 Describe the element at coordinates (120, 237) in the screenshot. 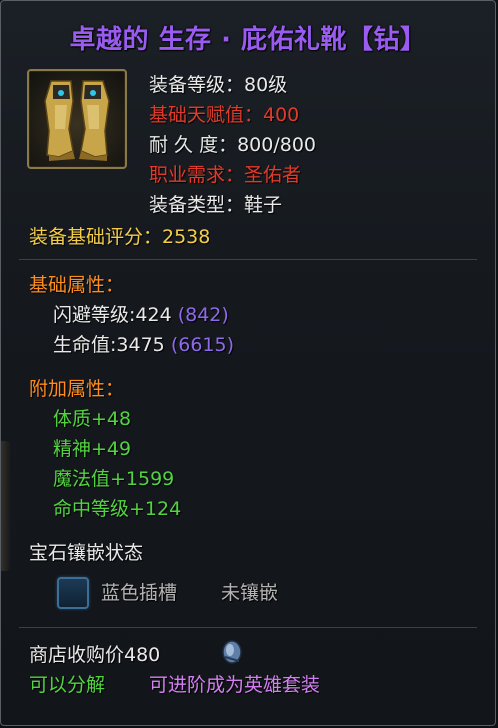

I see `equipment-score: 装备基础评分：2538` at that location.